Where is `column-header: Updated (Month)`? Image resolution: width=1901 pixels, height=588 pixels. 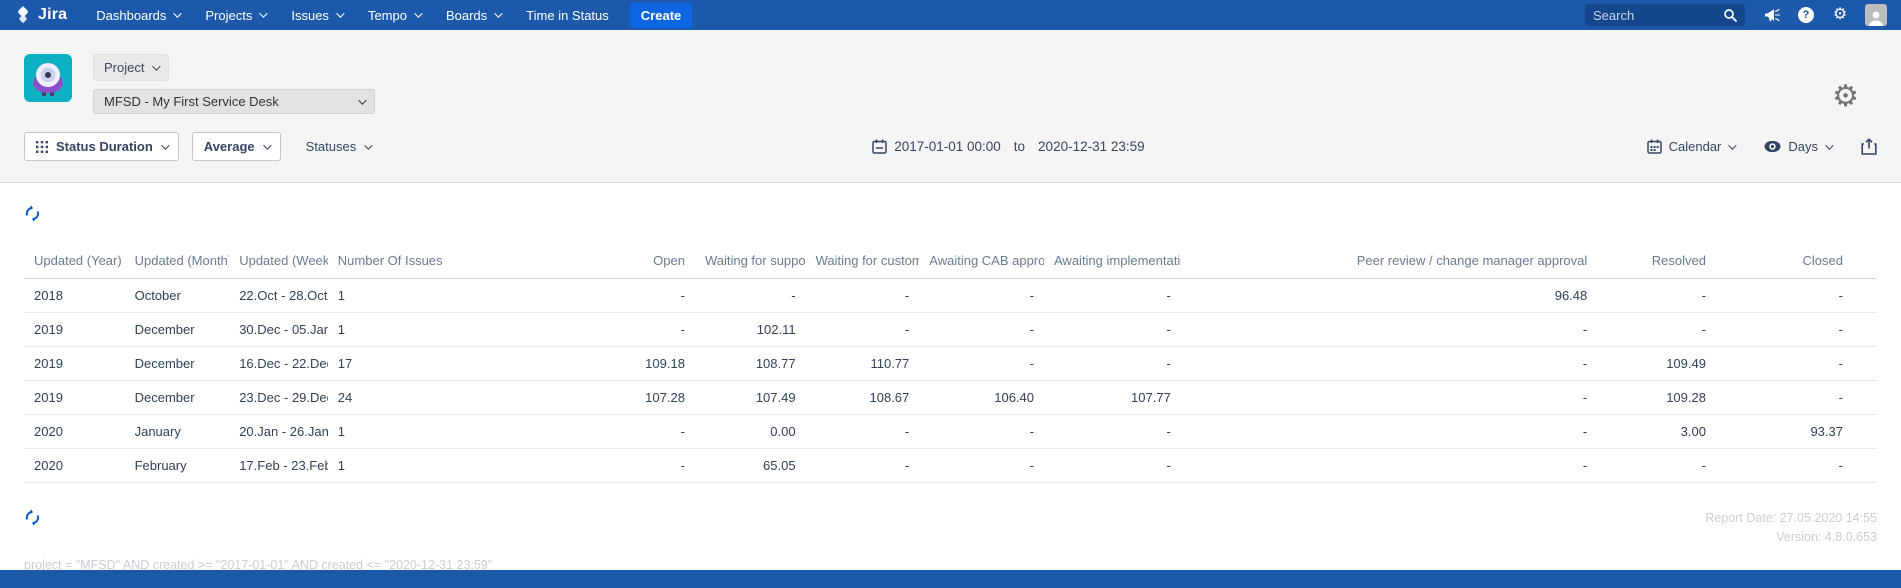
column-header: Updated (Month) is located at coordinates (177, 261).